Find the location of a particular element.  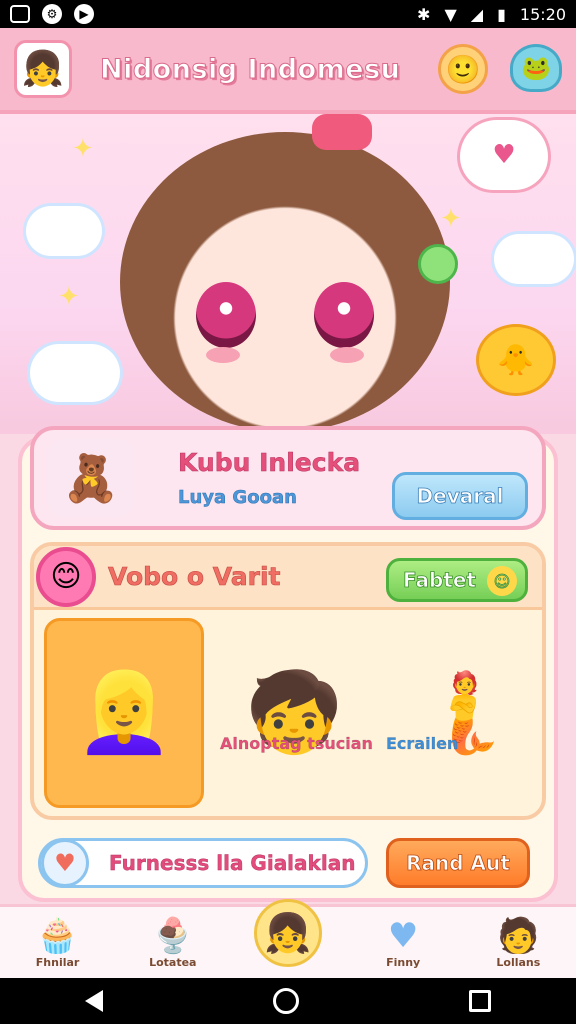

tab-label: Lotatea is located at coordinates (173, 962).